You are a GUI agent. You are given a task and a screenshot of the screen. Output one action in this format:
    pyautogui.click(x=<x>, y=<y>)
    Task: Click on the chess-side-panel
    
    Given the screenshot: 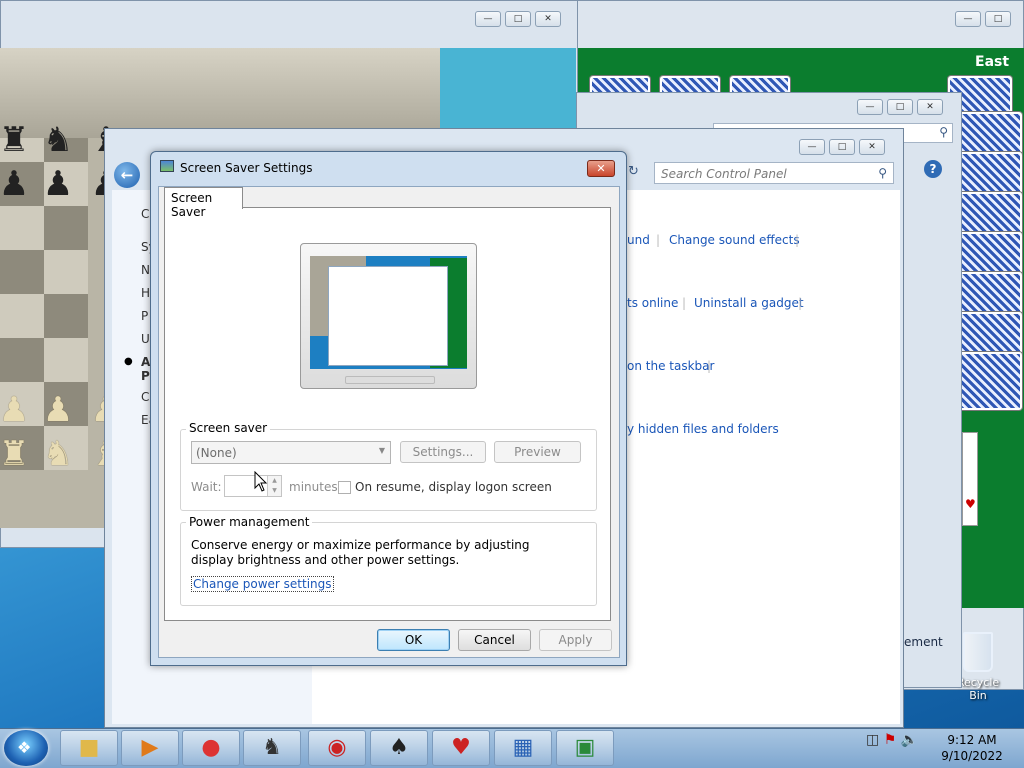 What is the action you would take?
    pyautogui.click(x=508, y=93)
    